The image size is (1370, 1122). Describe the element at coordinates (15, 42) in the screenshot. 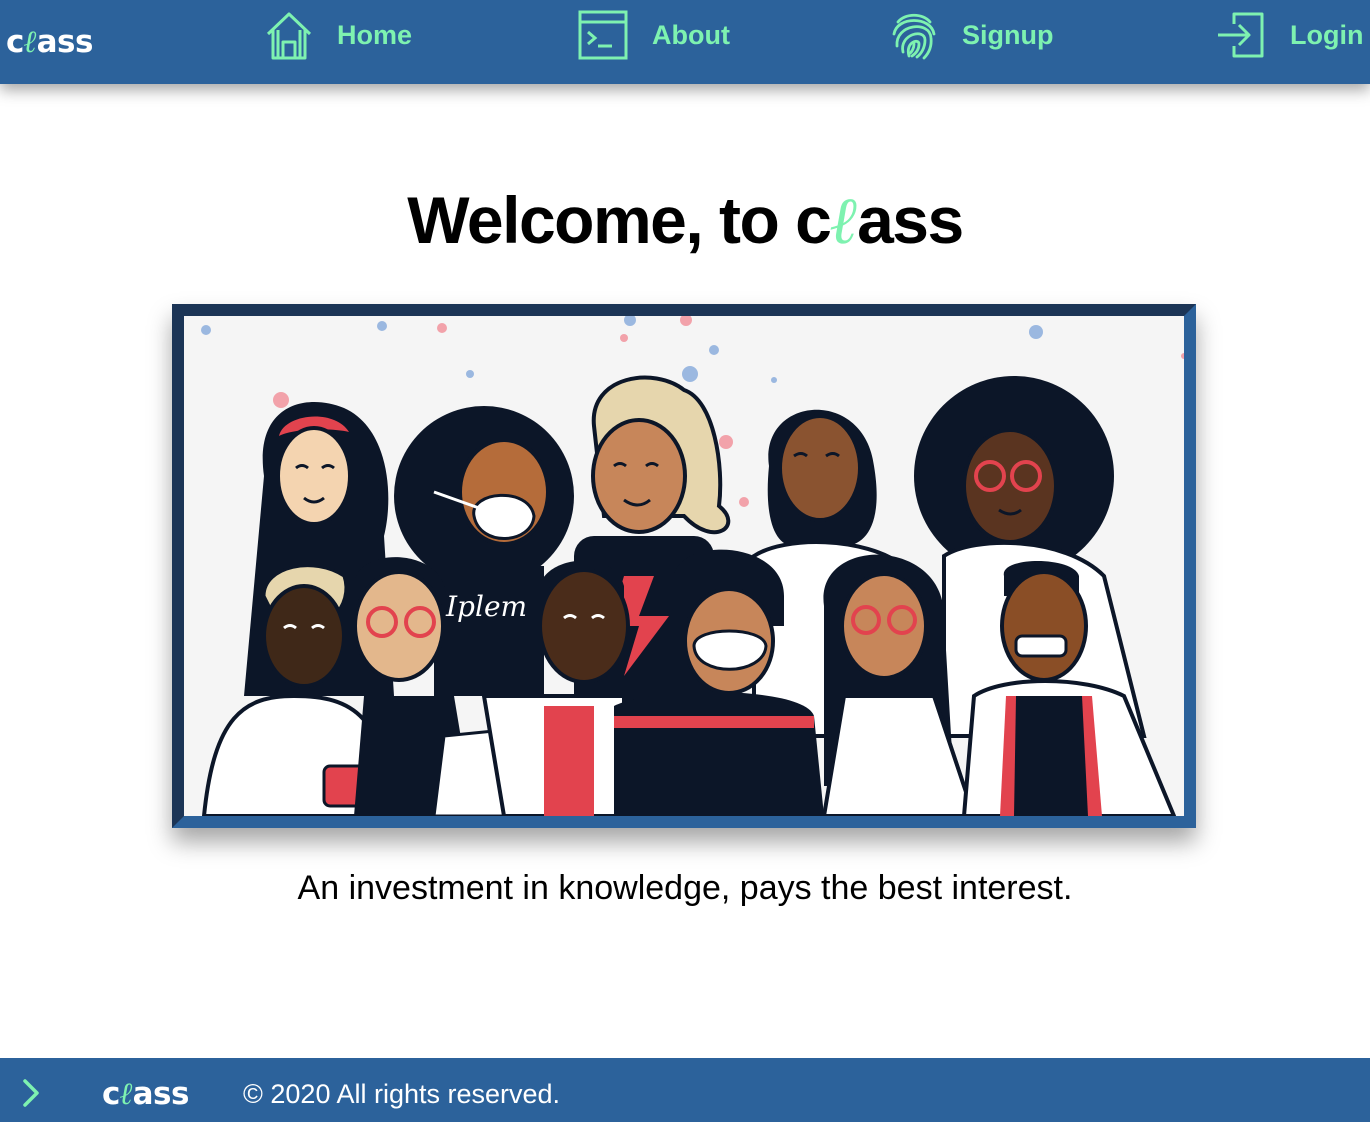

I see `brand-text-prefix: c` at that location.